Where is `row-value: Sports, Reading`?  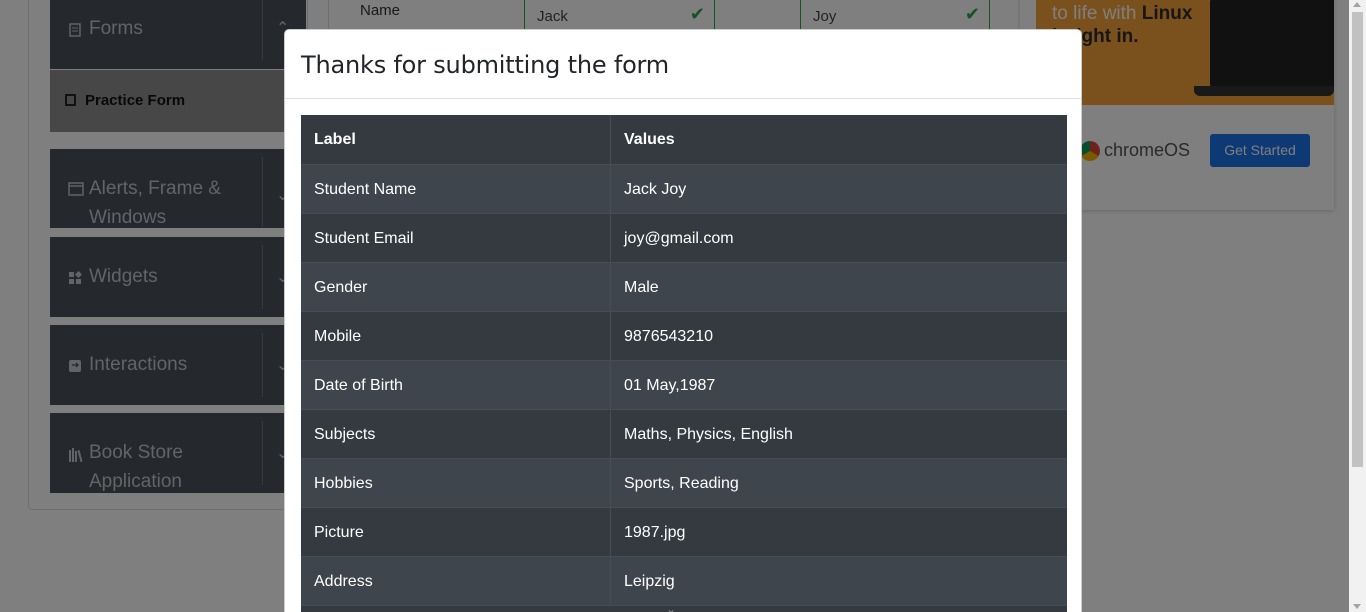 row-value: Sports, Reading is located at coordinates (681, 483).